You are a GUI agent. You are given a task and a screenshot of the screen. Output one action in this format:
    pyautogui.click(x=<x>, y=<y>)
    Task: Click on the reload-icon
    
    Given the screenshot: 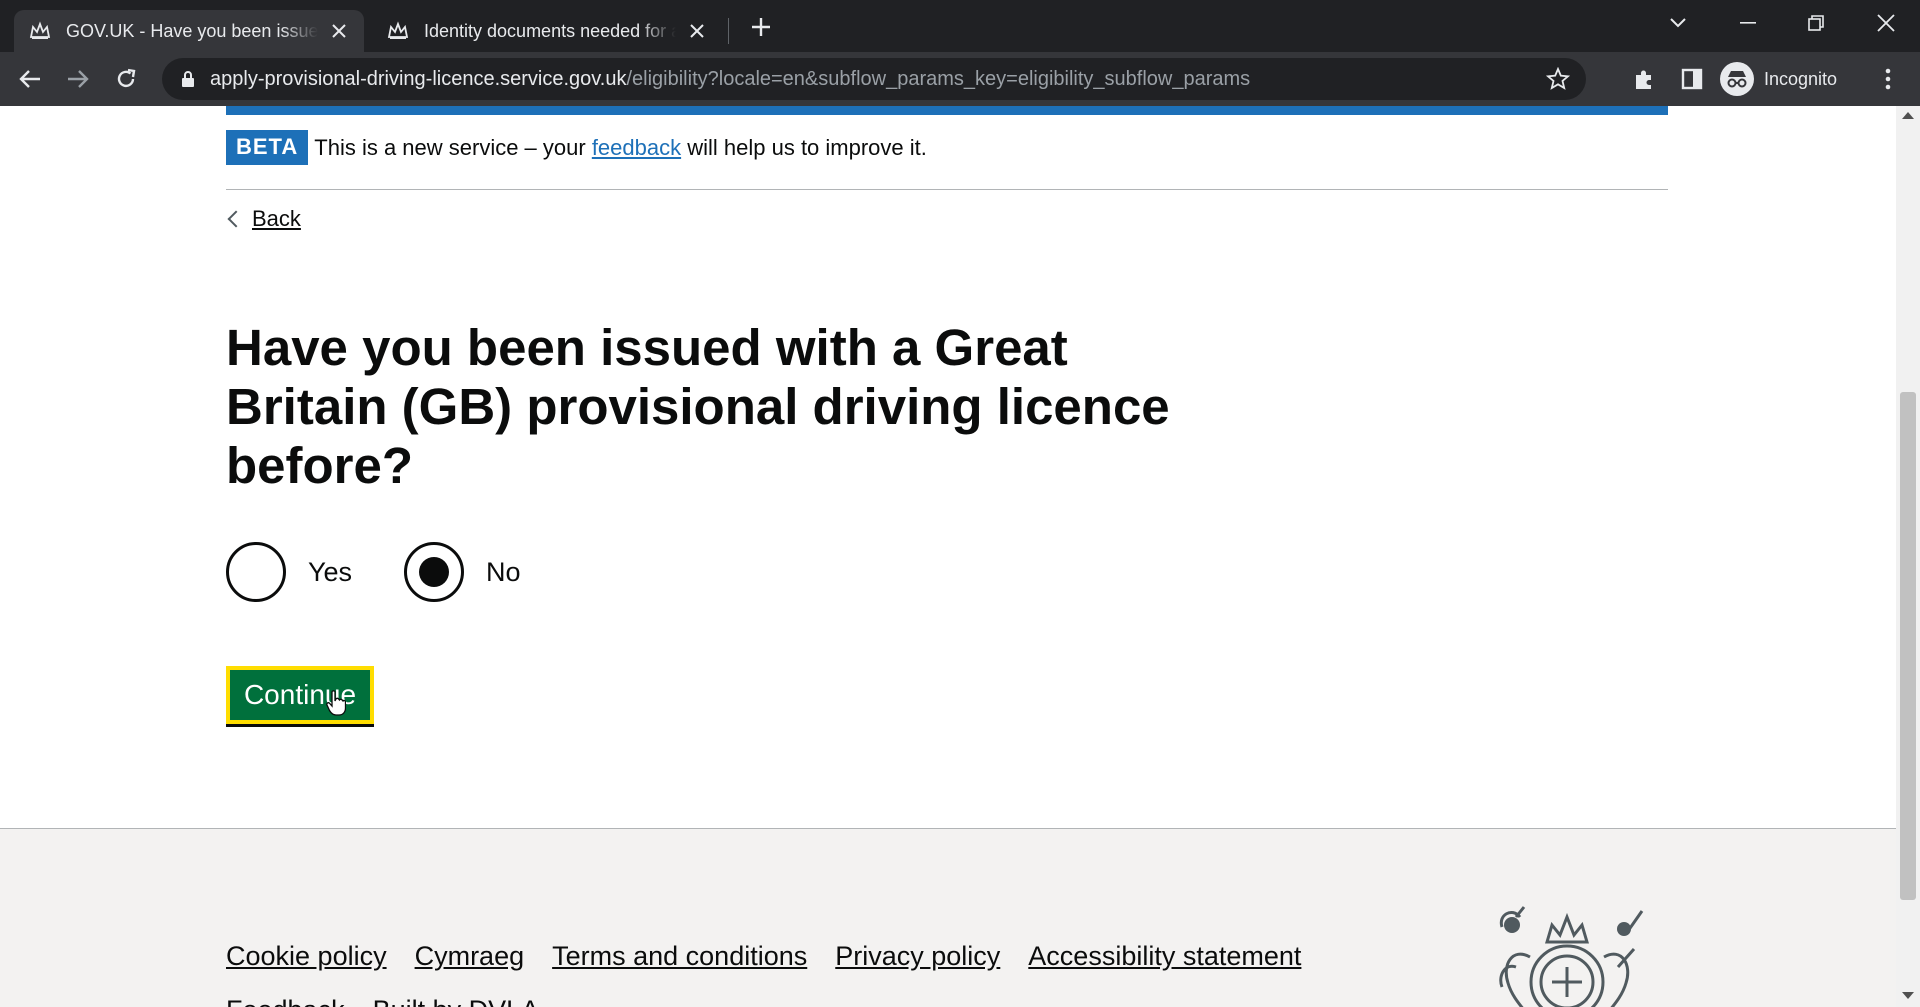 What is the action you would take?
    pyautogui.click(x=126, y=79)
    